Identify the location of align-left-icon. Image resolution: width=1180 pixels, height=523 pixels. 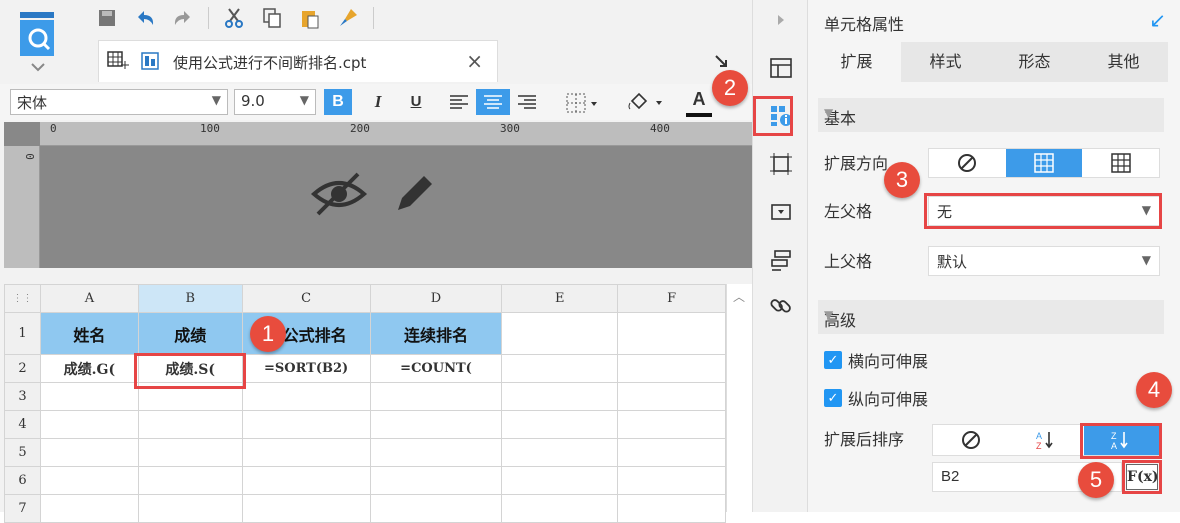
(459, 102).